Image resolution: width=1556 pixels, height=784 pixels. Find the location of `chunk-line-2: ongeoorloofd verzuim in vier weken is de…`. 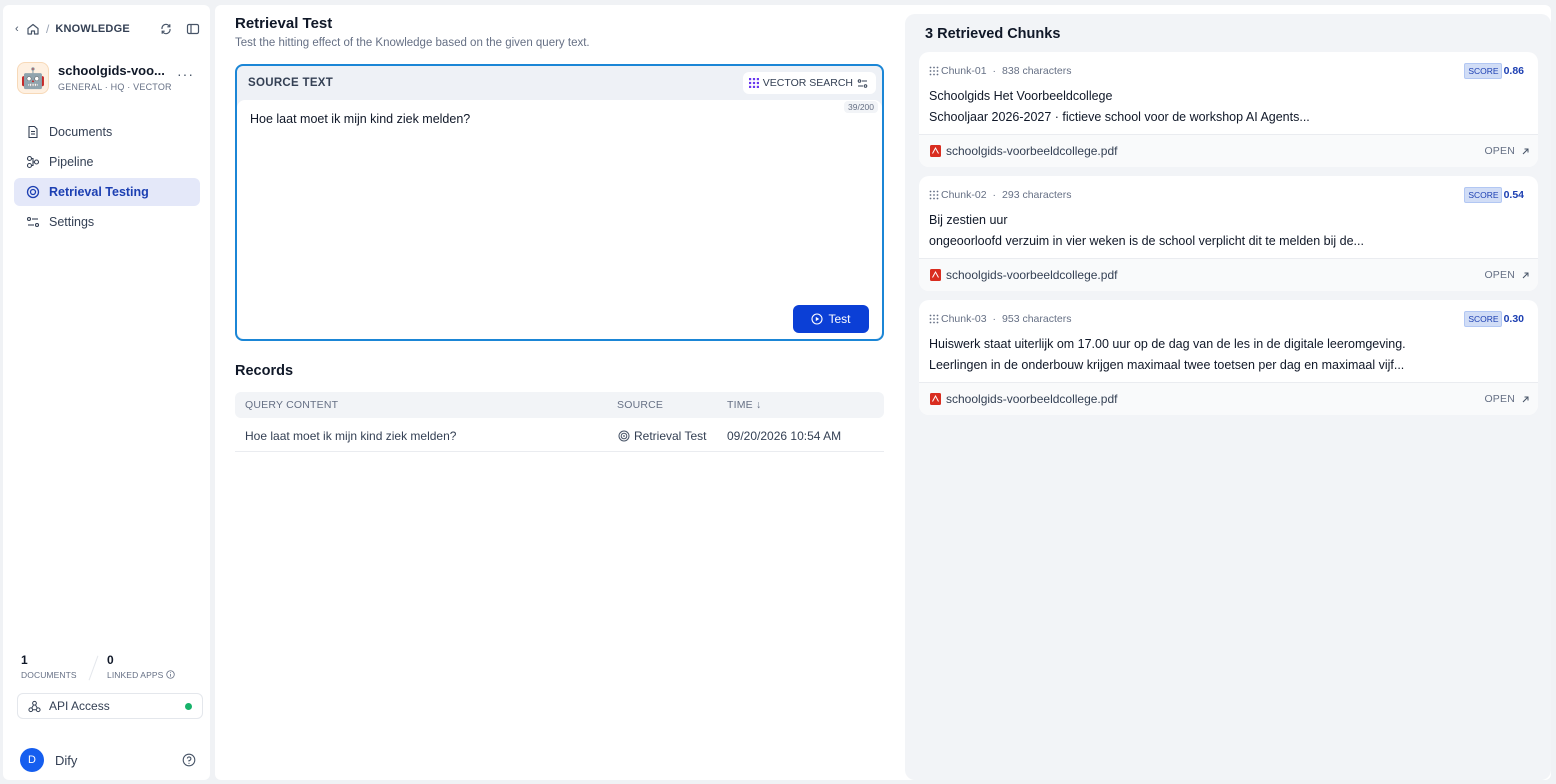

chunk-line-2: ongeoorloofd verzuim in vier weken is de… is located at coordinates (1146, 241).